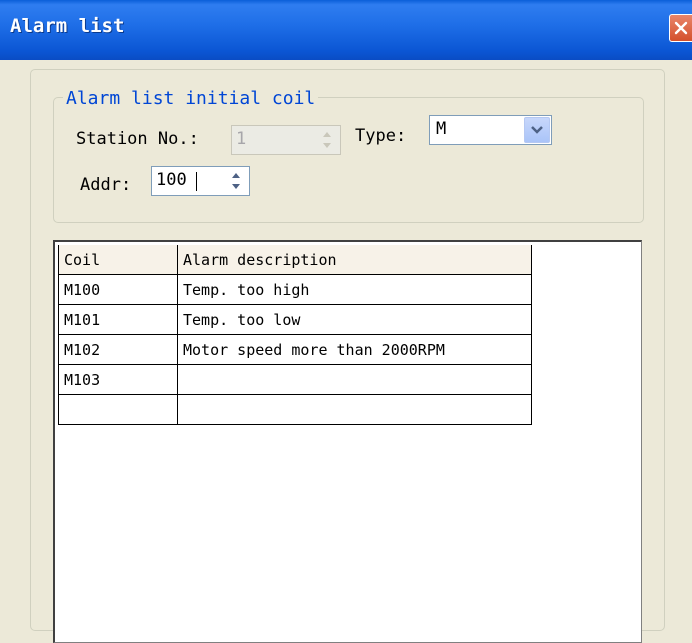 The width and height of the screenshot is (692, 643). I want to click on text-cursor, so click(196, 181).